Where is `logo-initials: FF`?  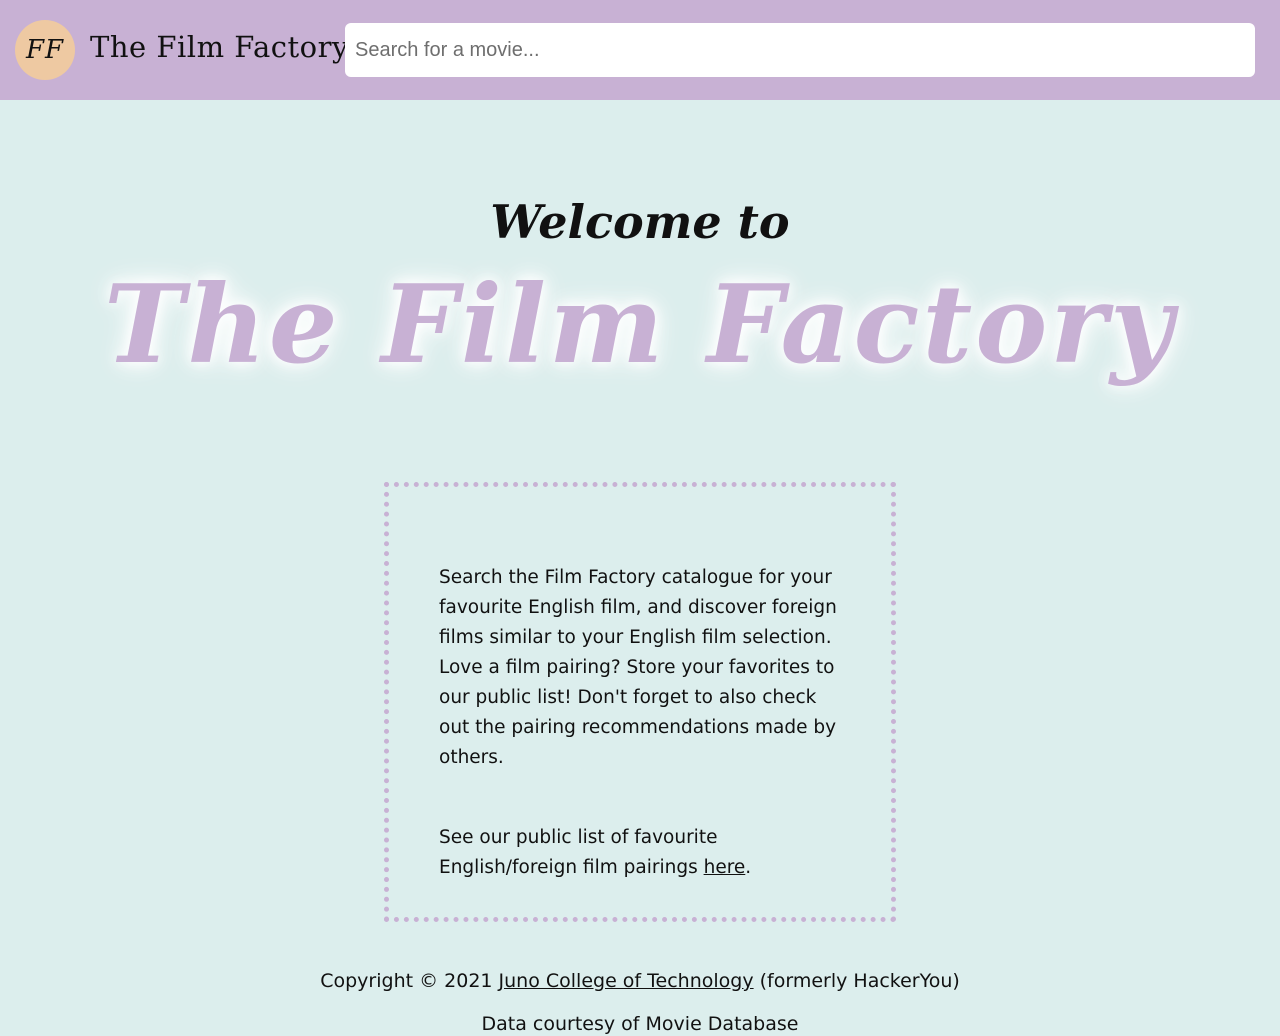 logo-initials: FF is located at coordinates (45, 50).